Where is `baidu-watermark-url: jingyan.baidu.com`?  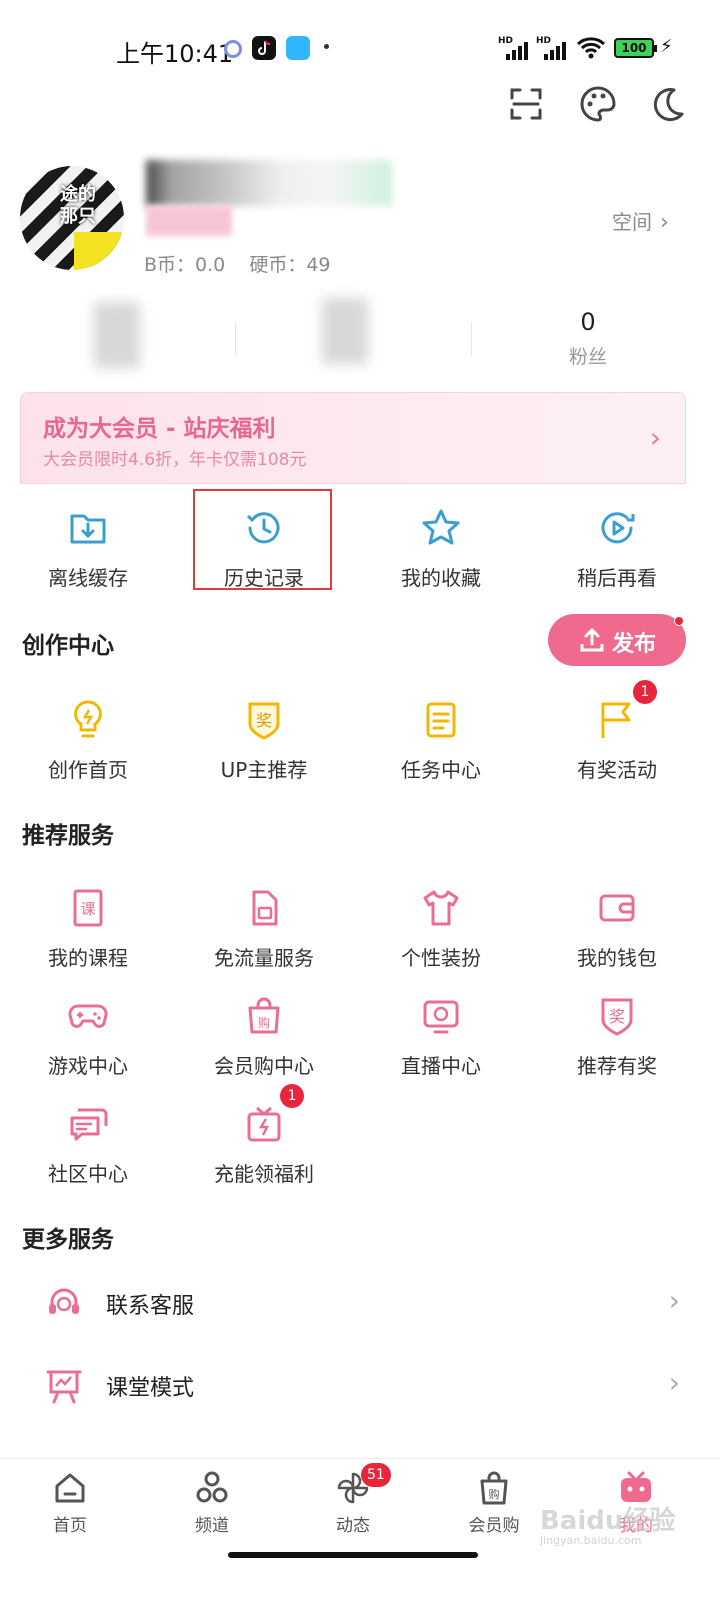 baidu-watermark-url: jingyan.baidu.com is located at coordinates (591, 1540).